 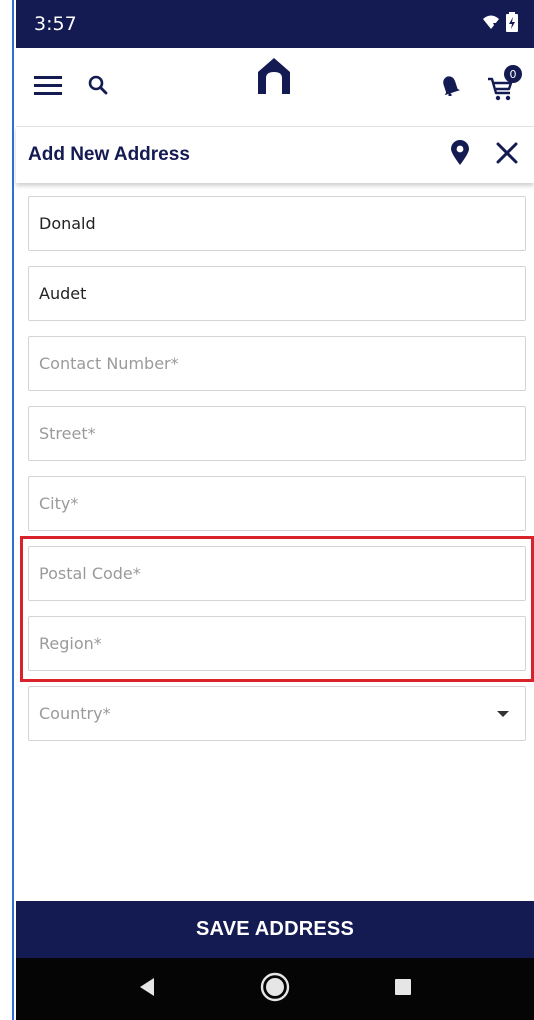 What do you see at coordinates (59, 503) in the screenshot?
I see `city-placeholder: City*` at bounding box center [59, 503].